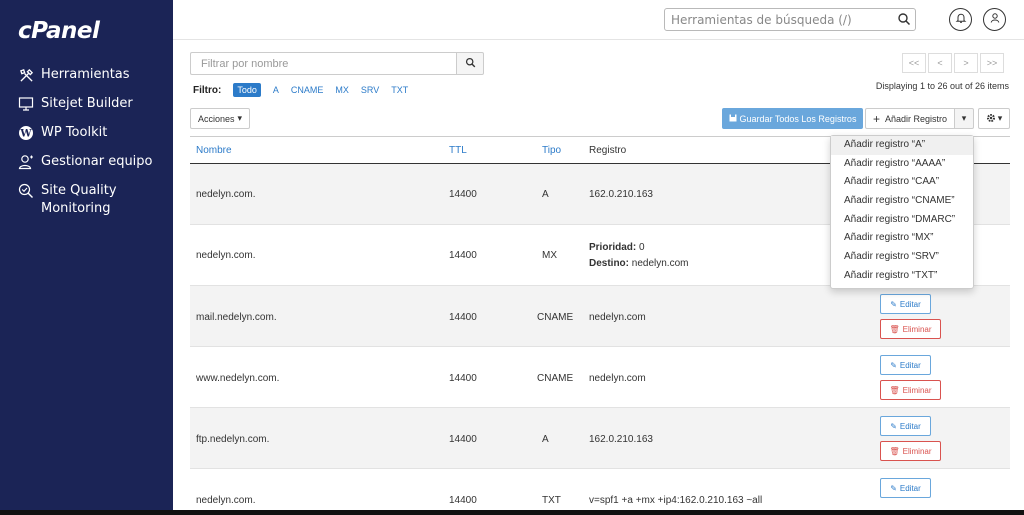  What do you see at coordinates (207, 90) in the screenshot?
I see `filter-label: Filtro:` at bounding box center [207, 90].